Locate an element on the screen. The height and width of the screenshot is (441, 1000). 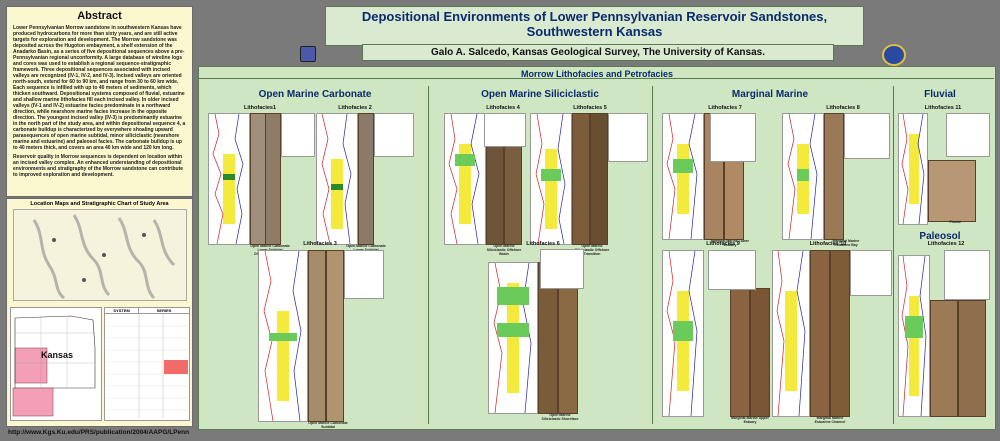
logo-right is located at coordinates (894, 55).